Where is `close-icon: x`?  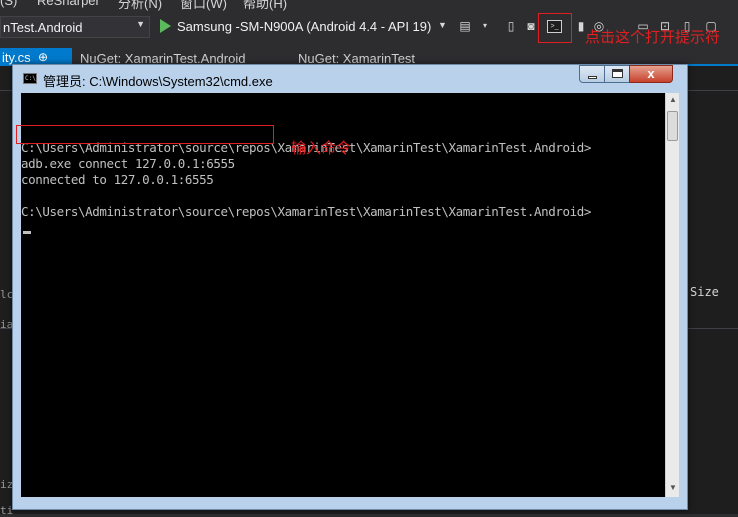
close-icon: x is located at coordinates (651, 73).